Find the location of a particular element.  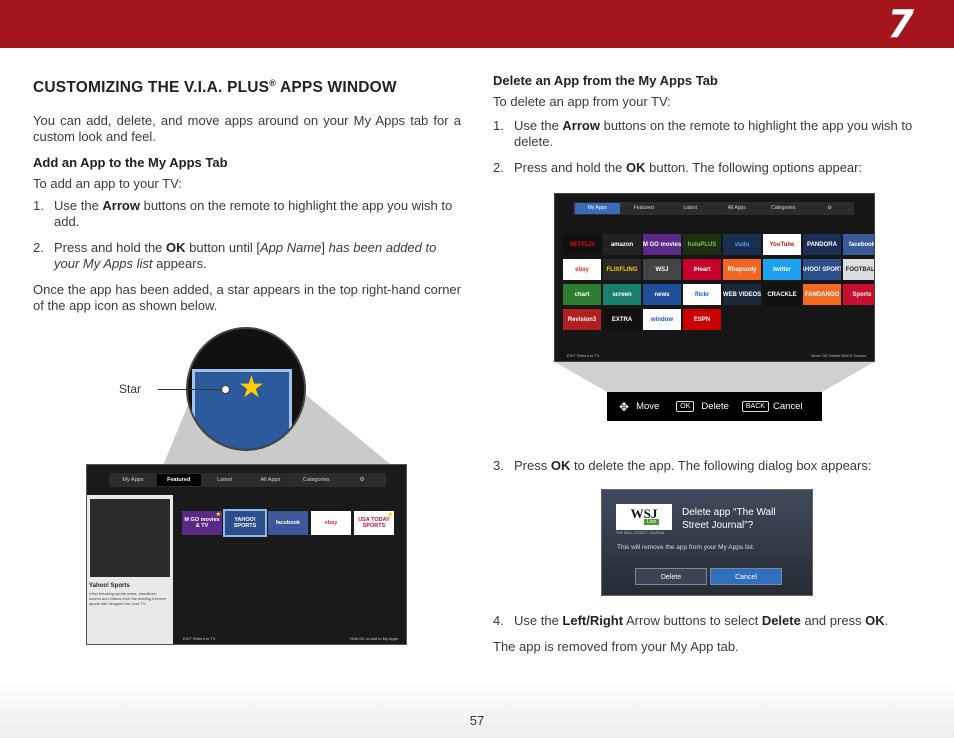

cancel-option-label: Cancel is located at coordinates (787, 406).